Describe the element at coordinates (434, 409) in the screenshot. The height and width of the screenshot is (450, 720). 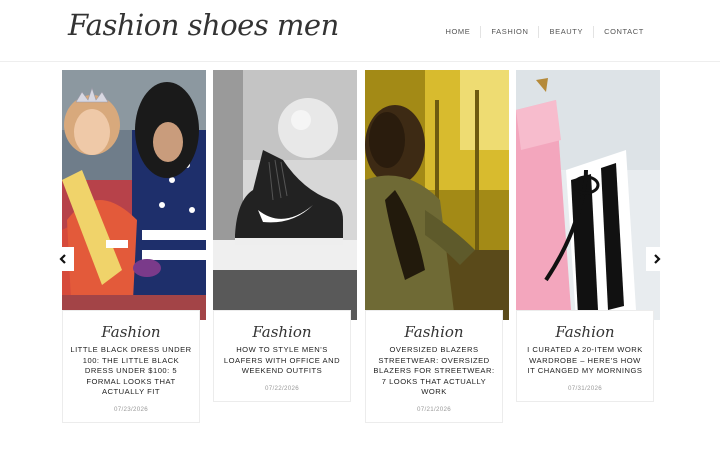
I see `post-date: 07/21/2026` at that location.